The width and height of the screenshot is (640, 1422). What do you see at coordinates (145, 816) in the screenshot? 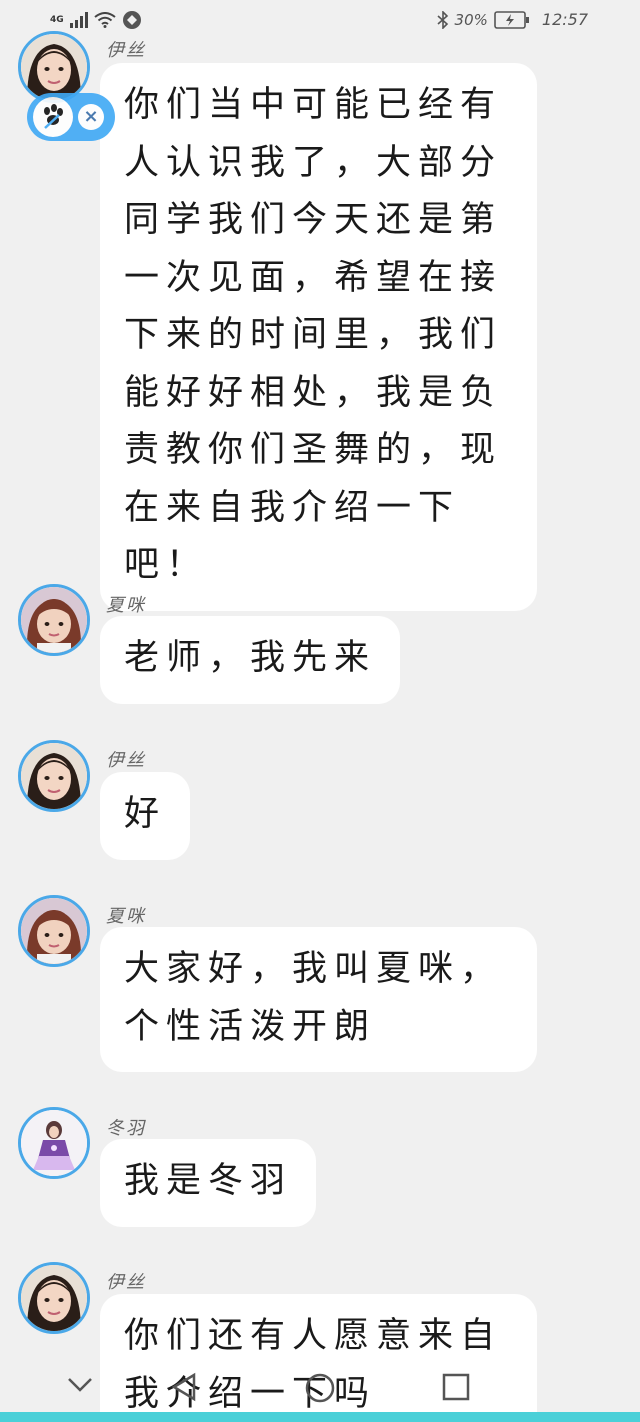
I see `message-bubble: 好` at bounding box center [145, 816].